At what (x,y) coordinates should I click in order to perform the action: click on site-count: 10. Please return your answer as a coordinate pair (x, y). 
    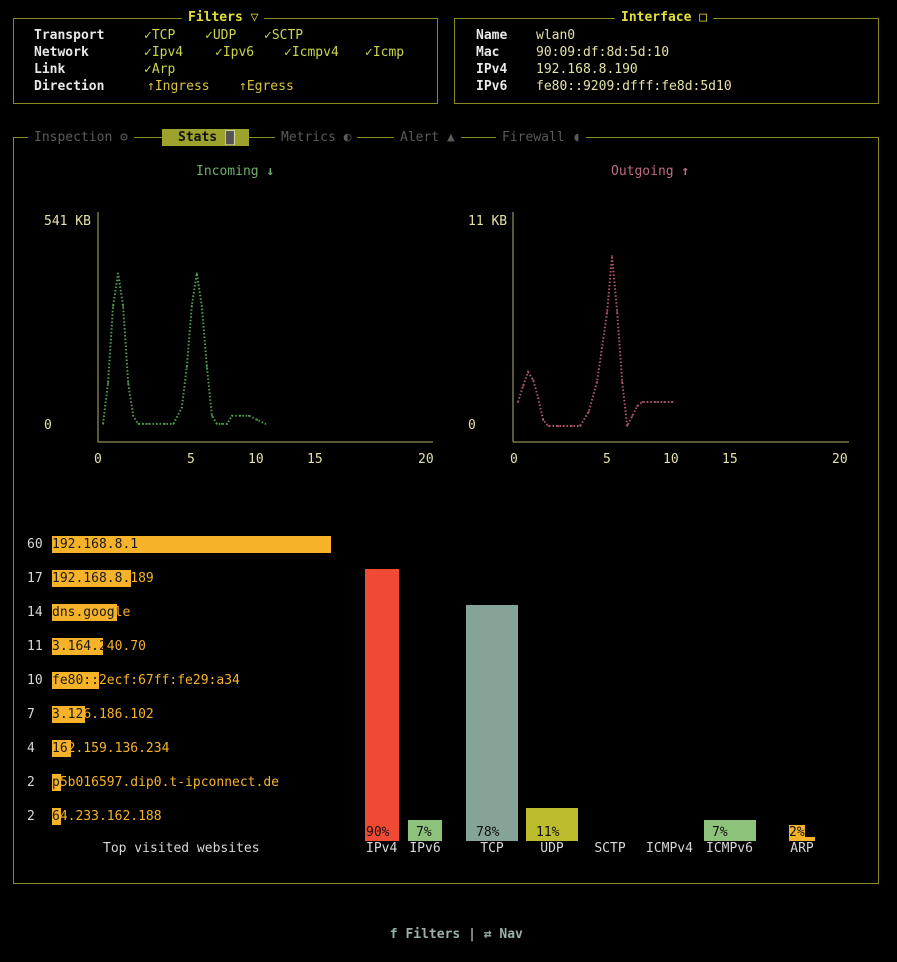
    Looking at the image, I should click on (35, 680).